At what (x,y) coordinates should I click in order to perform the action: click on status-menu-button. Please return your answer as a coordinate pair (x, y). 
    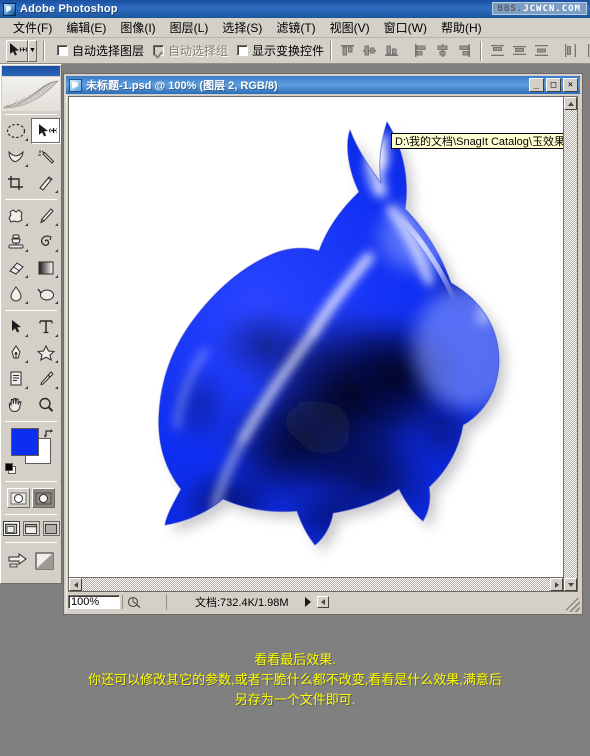
    Looking at the image, I should click on (308, 602).